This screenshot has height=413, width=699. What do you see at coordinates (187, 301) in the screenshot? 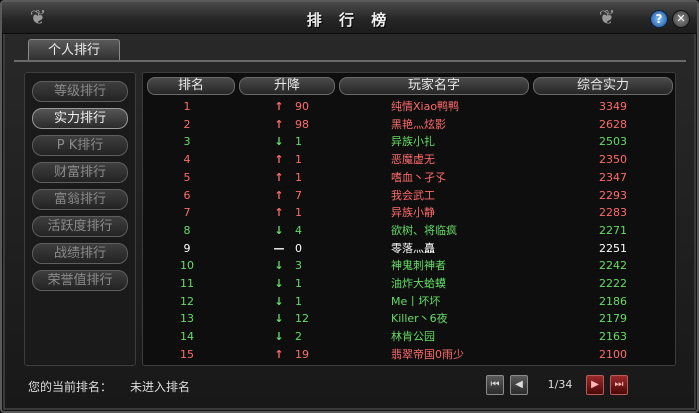
I see `rank-cell: 12` at bounding box center [187, 301].